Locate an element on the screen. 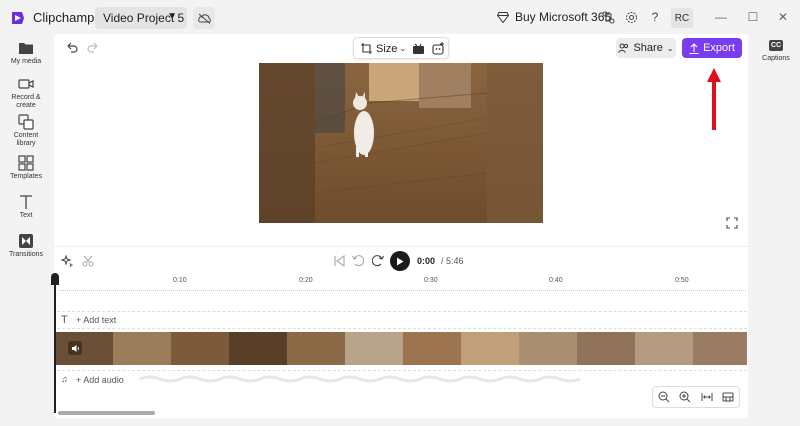  sidebar-item-label: My media is located at coordinates (26, 61).